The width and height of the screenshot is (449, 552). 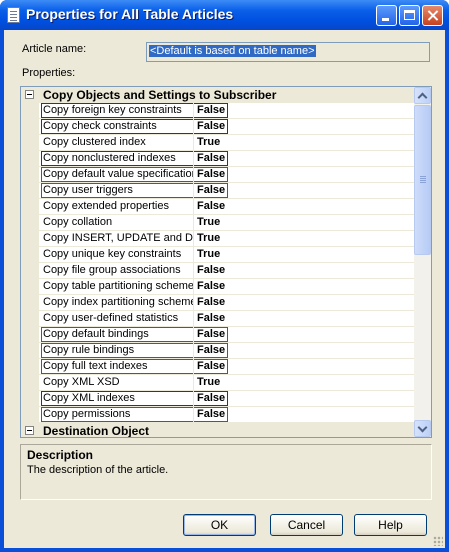 What do you see at coordinates (226, 383) in the screenshot?
I see `property-row: Copy XML XSD True` at bounding box center [226, 383].